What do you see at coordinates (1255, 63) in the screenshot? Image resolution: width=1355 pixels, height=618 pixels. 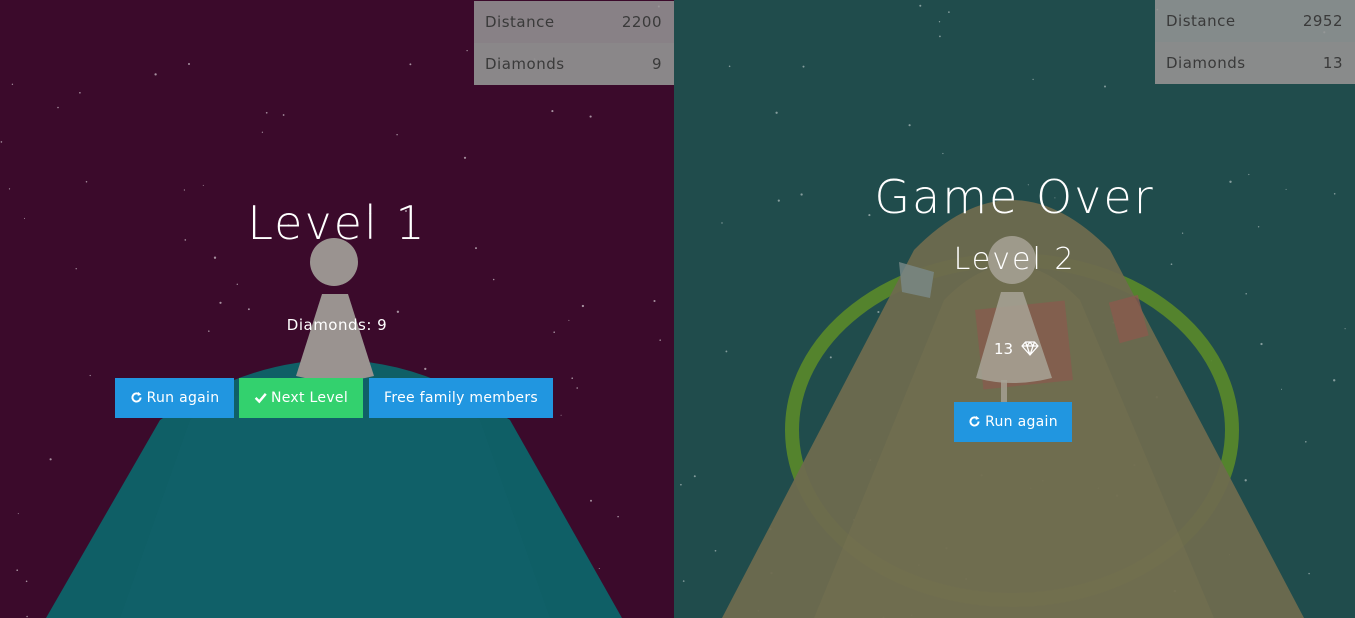 I see `diamonds-row: Diamonds 13` at bounding box center [1255, 63].